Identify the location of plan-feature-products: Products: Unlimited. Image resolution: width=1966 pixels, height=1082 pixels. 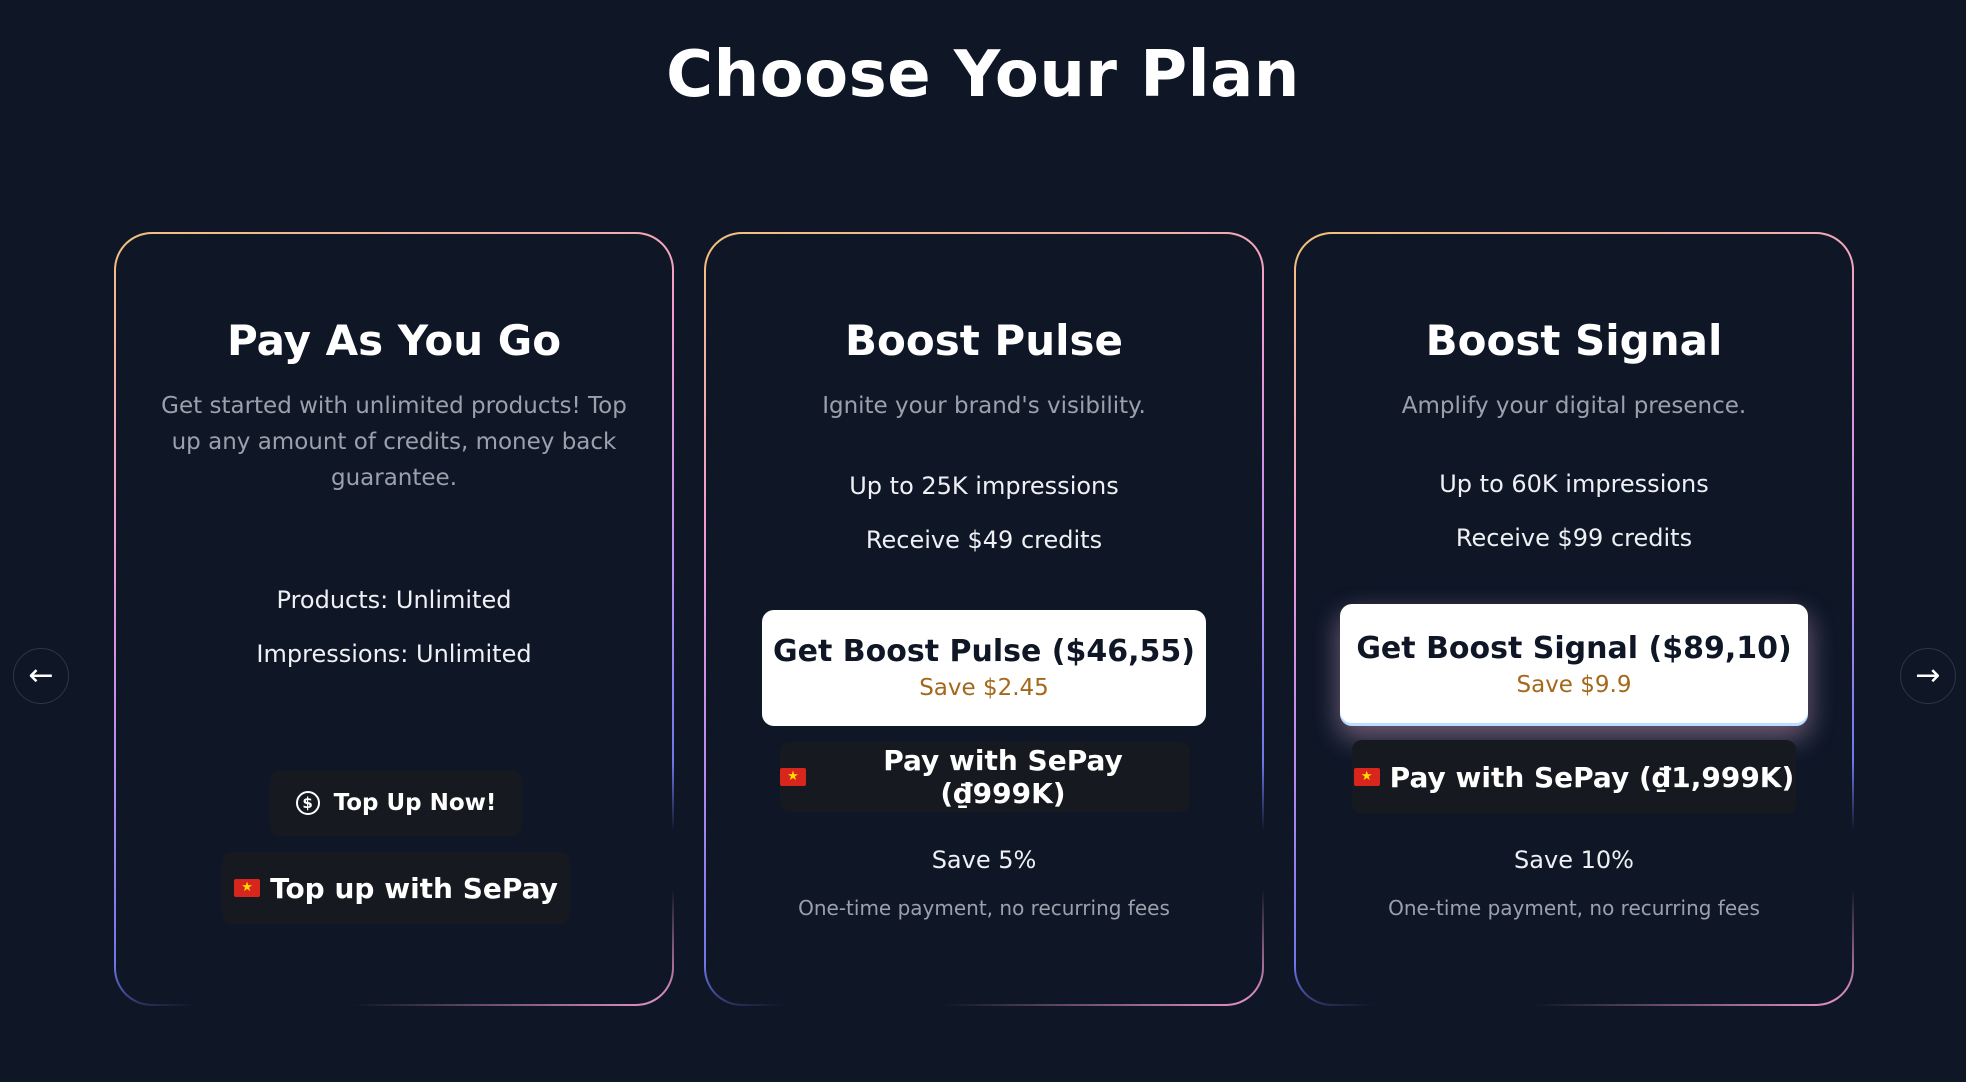
(394, 600).